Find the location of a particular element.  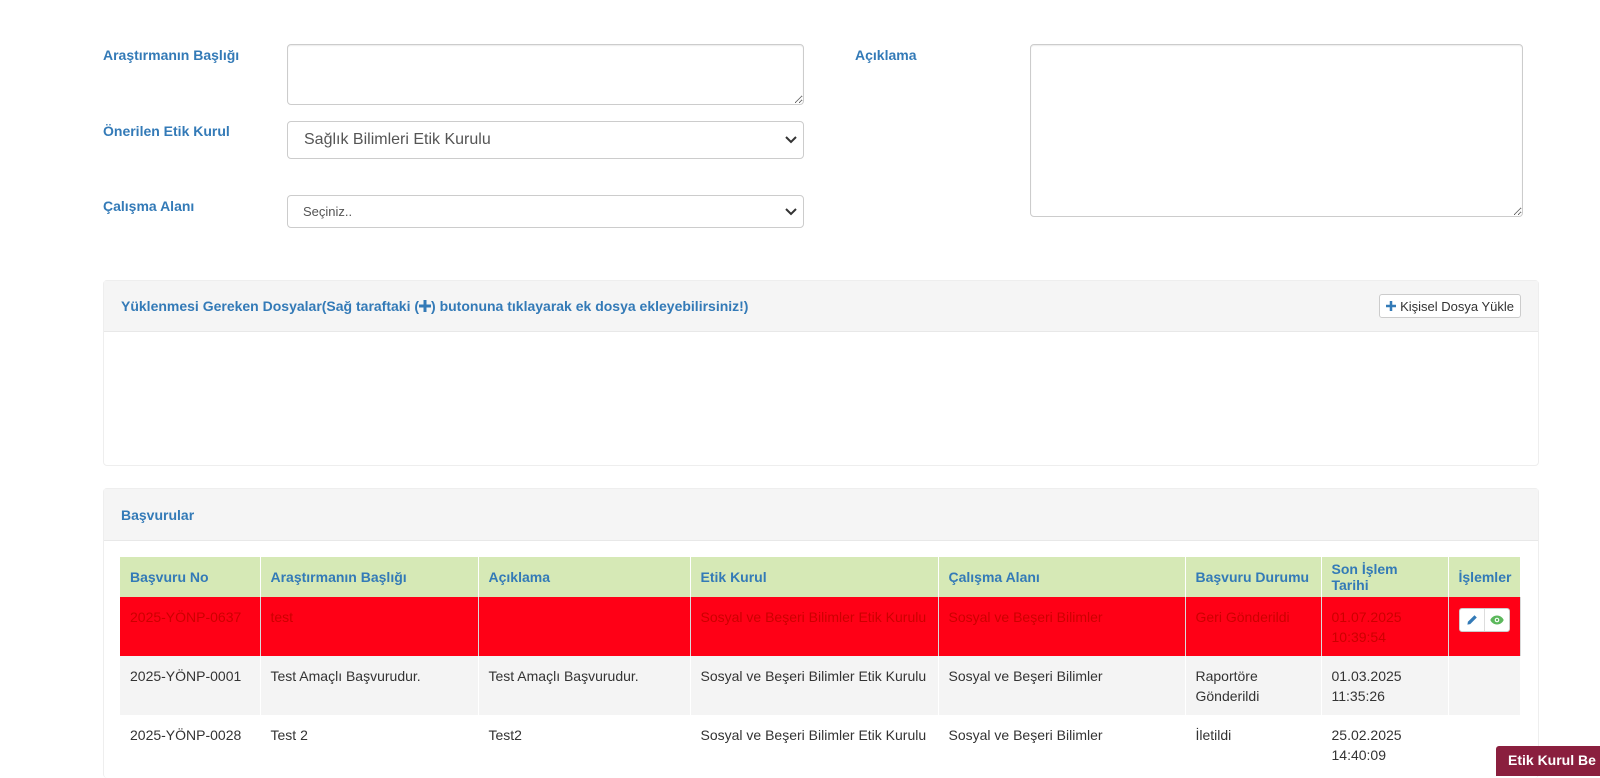

cell-title: Test 2 is located at coordinates (369, 744).